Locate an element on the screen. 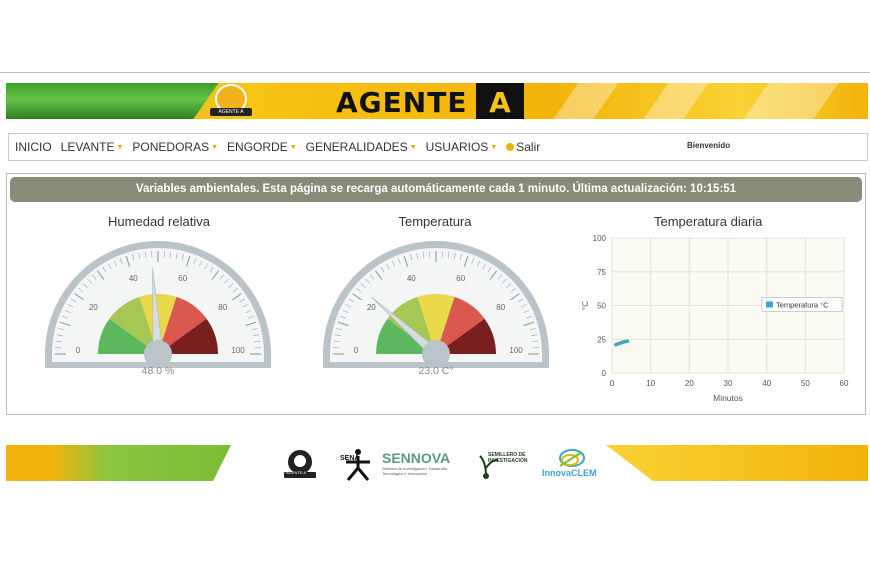 The image size is (870, 562). semillero-label: SEMILLERO DE INVESTIGACIÓN is located at coordinates (508, 458).